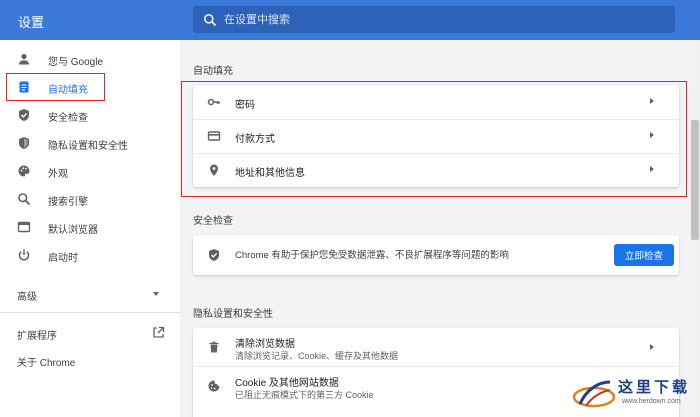 The height and width of the screenshot is (417, 700). I want to click on sidebar-item-on-startup: 启动时, so click(90, 255).